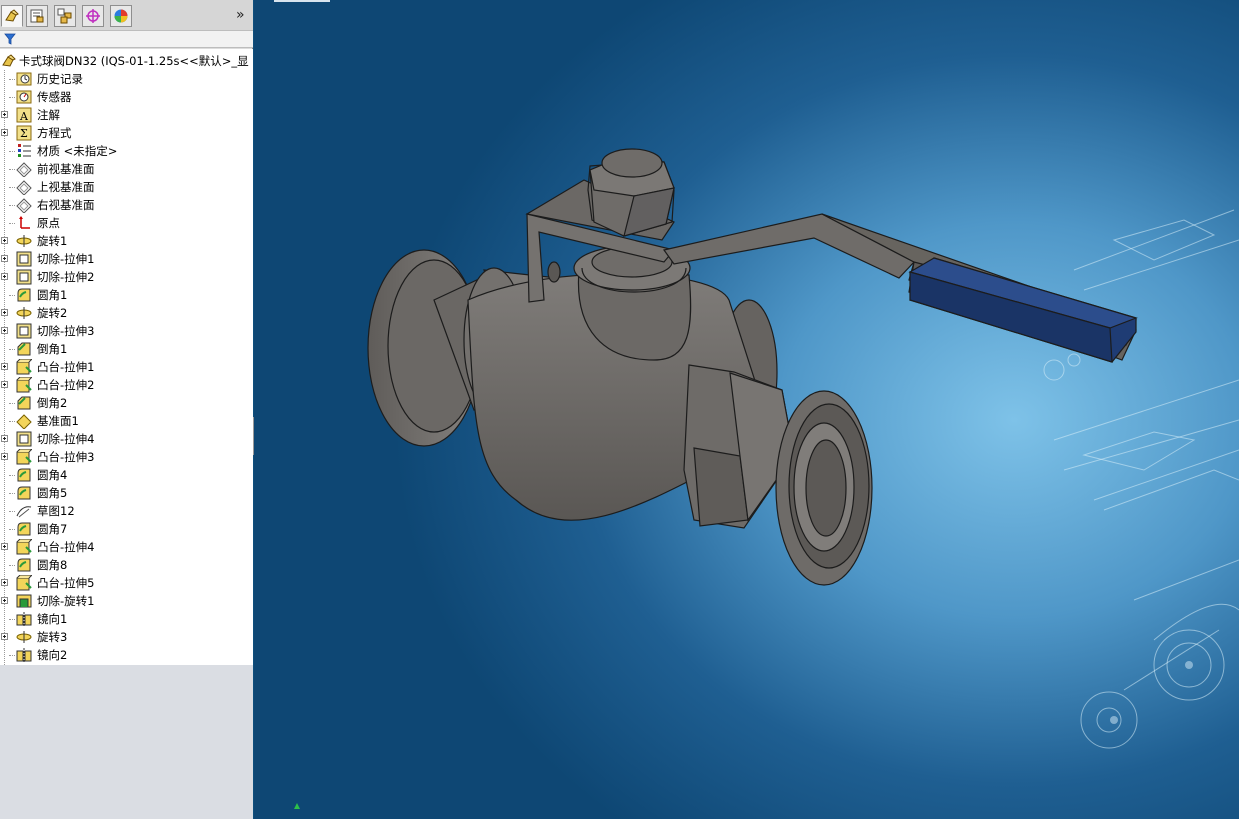 The image size is (1239, 819). Describe the element at coordinates (126, 61) in the screenshot. I see `tree-root-part: 卡式球阀DN32 (IQS-01-1.25s<<默认>_显` at that location.